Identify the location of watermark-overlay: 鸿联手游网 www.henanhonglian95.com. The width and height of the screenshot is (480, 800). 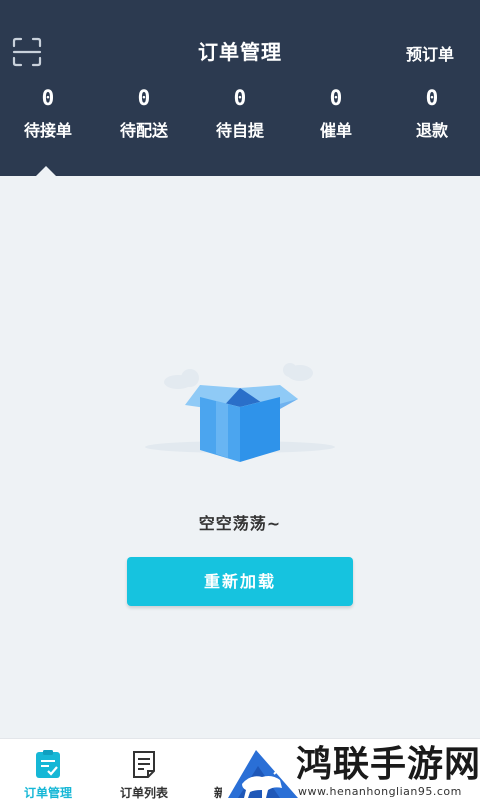
(351, 771).